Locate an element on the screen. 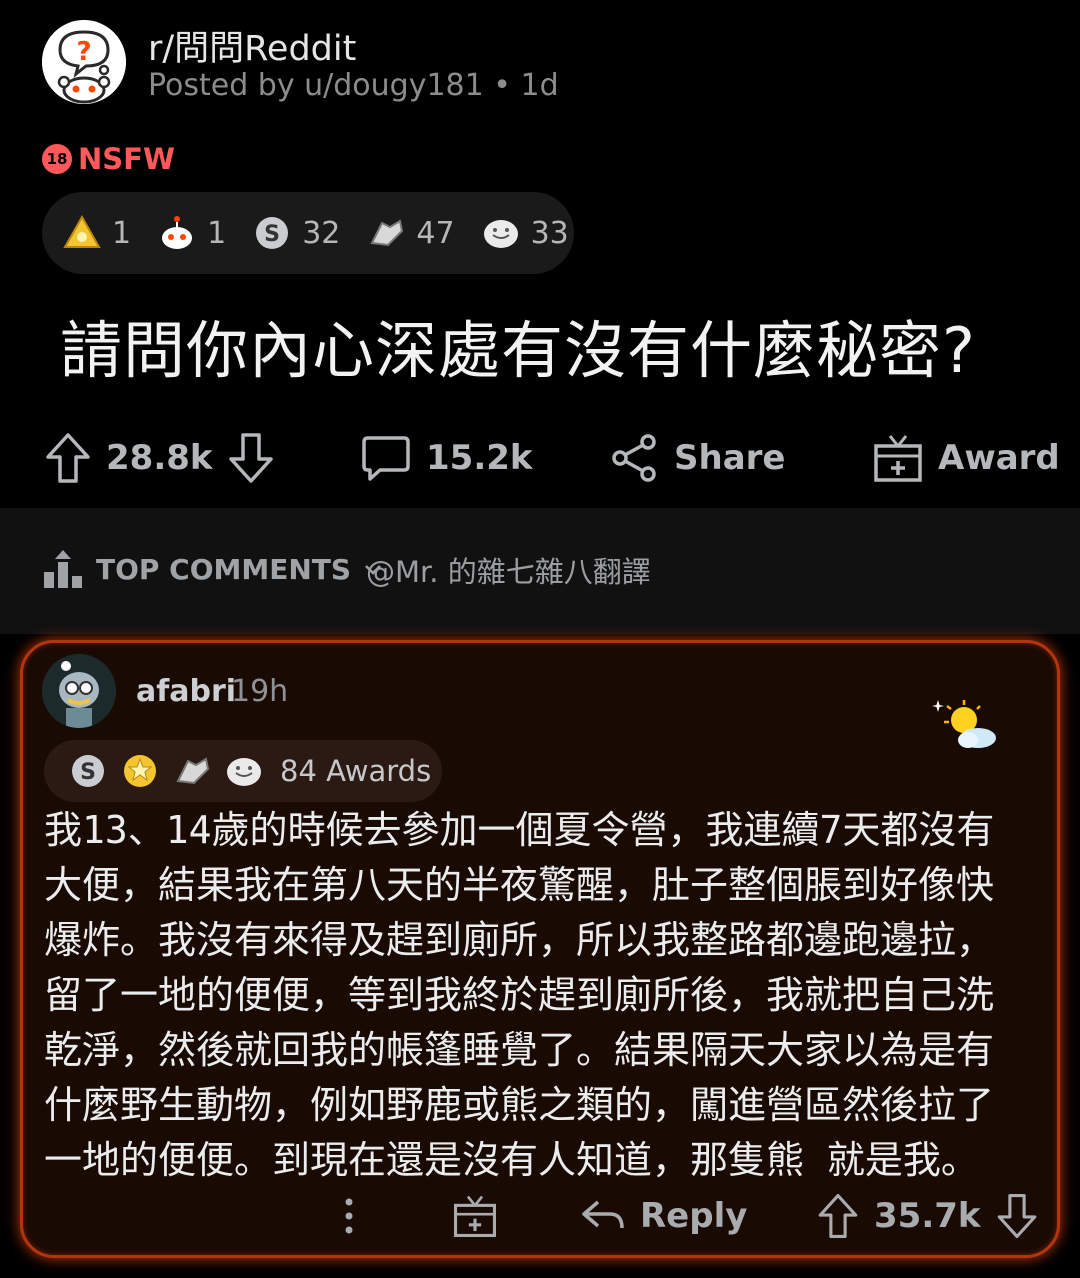 Image resolution: width=1080 pixels, height=1278 pixels. more-vertical-icon is located at coordinates (349, 1216).